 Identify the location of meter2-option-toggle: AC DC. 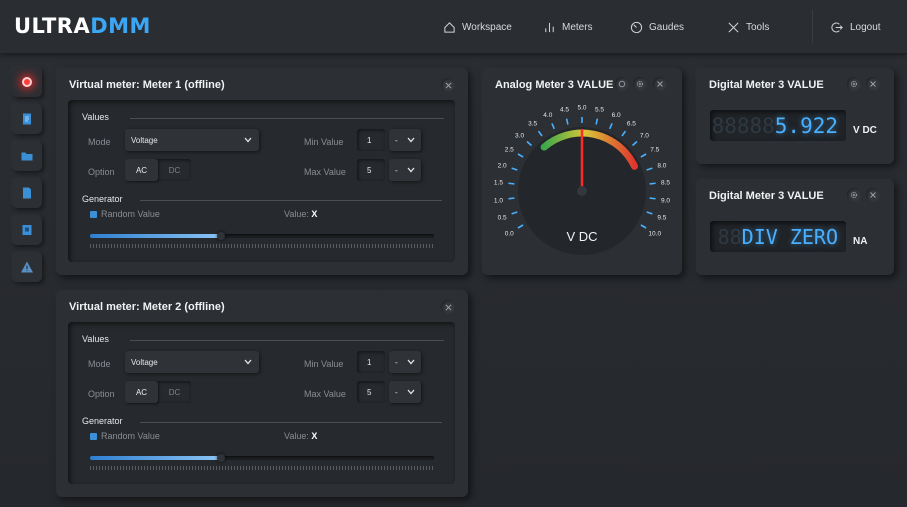
(158, 392).